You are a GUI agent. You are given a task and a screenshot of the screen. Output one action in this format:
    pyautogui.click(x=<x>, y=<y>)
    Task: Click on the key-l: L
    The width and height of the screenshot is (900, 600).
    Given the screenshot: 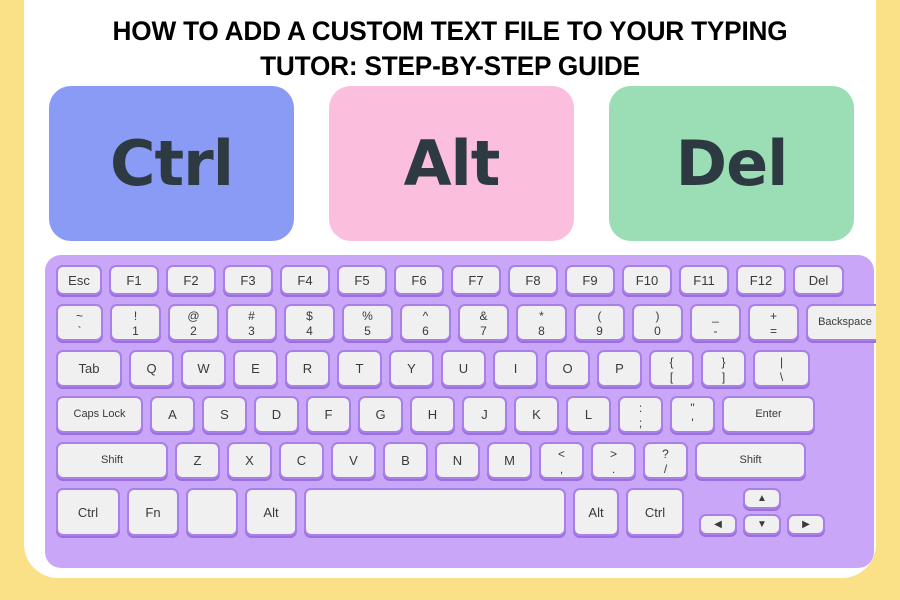 What is the action you would take?
    pyautogui.click(x=588, y=414)
    